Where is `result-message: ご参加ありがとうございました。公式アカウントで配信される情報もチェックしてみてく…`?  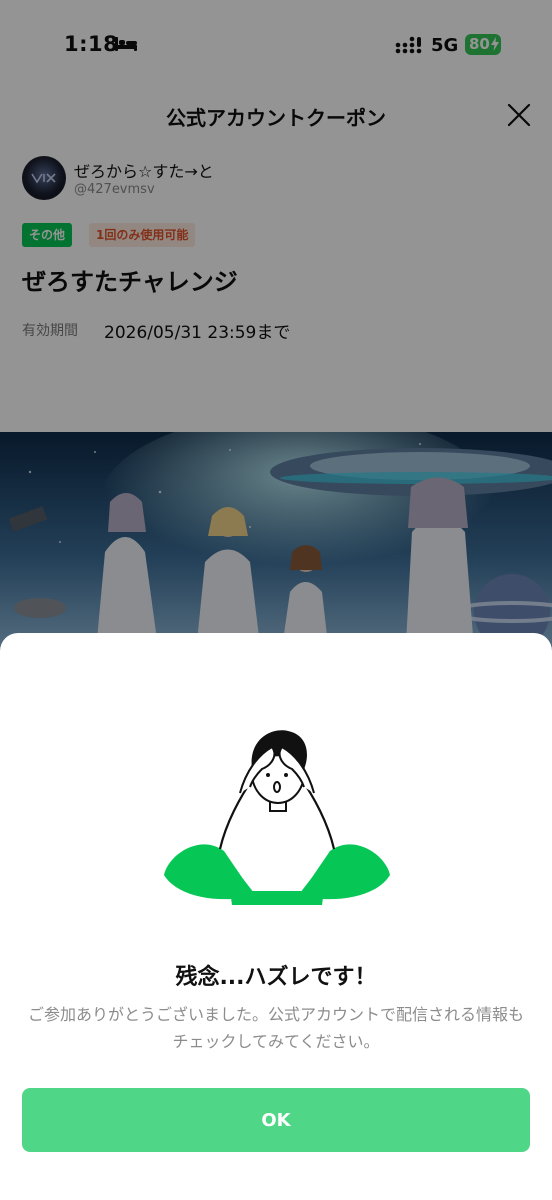 result-message: ご参加ありがとうございました。公式アカウントで配信される情報もチェックしてみてく… is located at coordinates (275, 1028).